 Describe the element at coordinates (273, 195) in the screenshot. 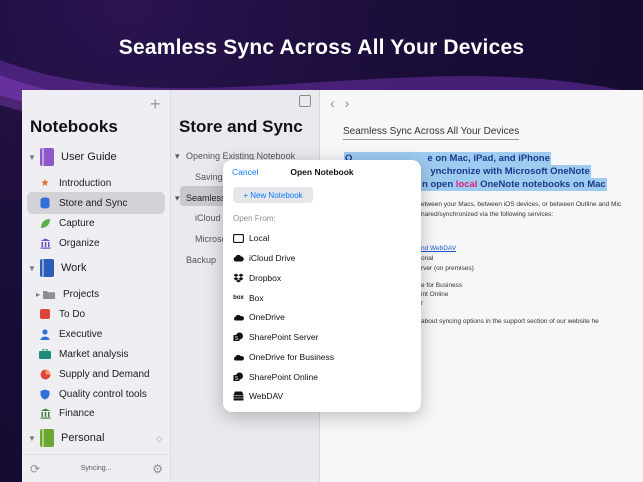

I see `new-notebook-button: + New Notebook` at that location.